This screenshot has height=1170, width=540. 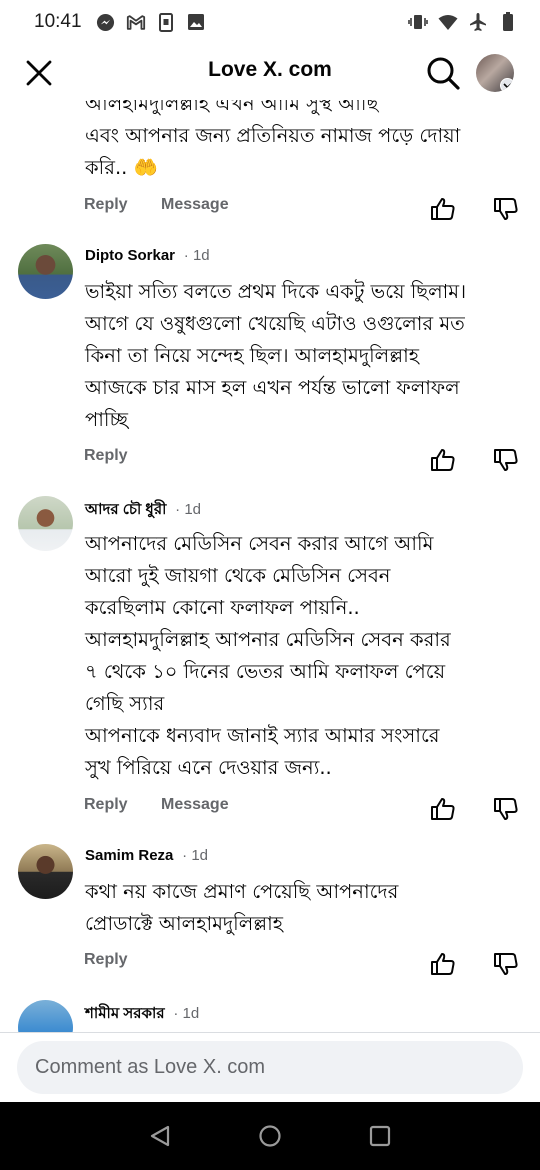 I want to click on profile-avatar, so click(x=495, y=73).